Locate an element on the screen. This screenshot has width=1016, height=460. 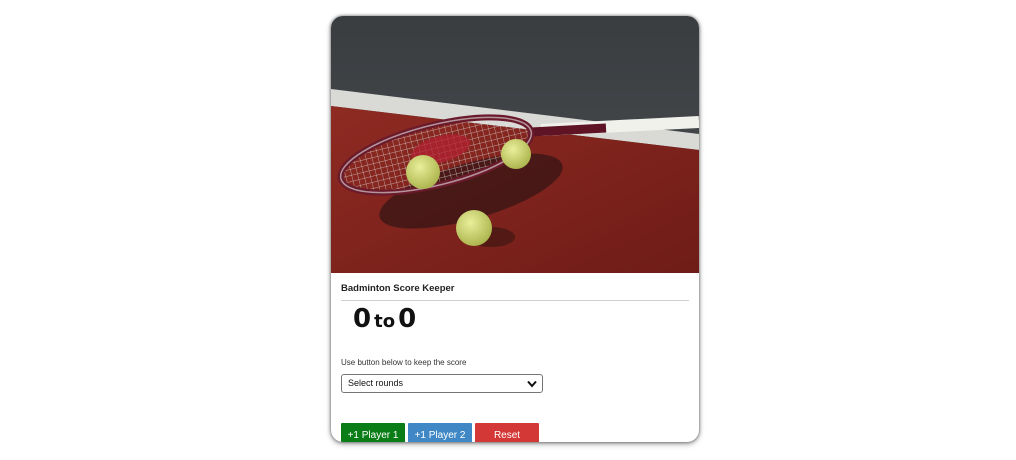
player1-score: 0 is located at coordinates (362, 319).